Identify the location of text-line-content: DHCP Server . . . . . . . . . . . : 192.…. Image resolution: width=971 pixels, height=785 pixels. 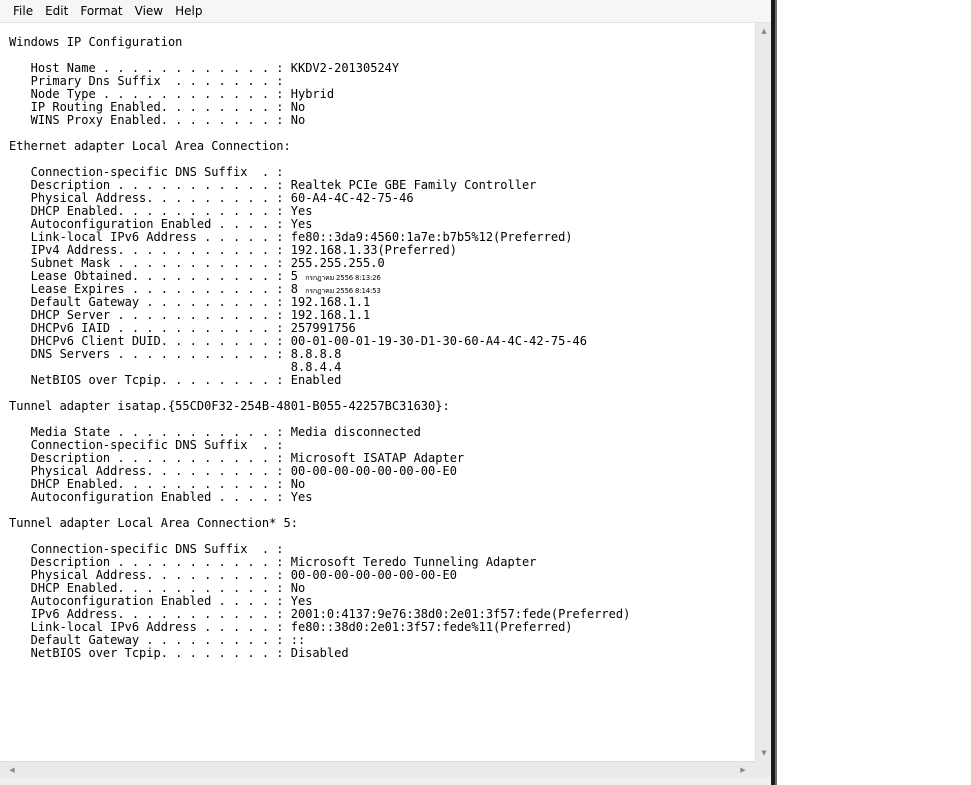
(190, 315).